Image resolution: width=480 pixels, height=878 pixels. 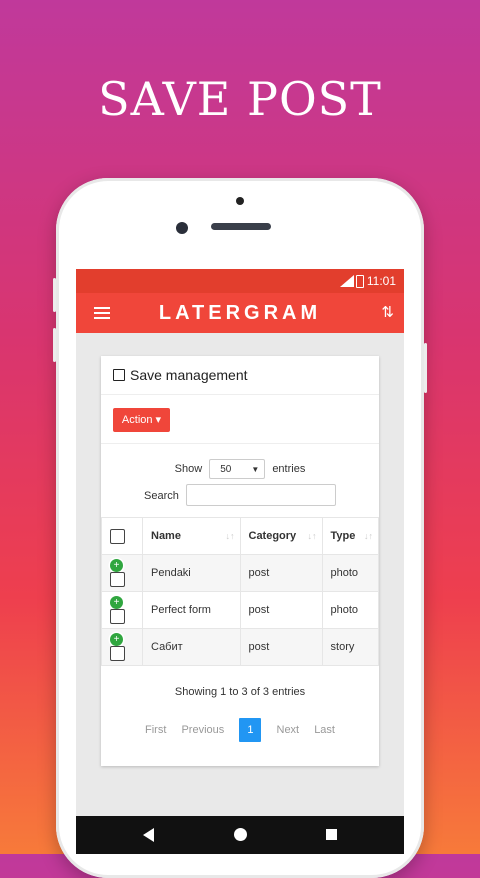 I want to click on column-header-name: Name ↓↑, so click(x=191, y=536).